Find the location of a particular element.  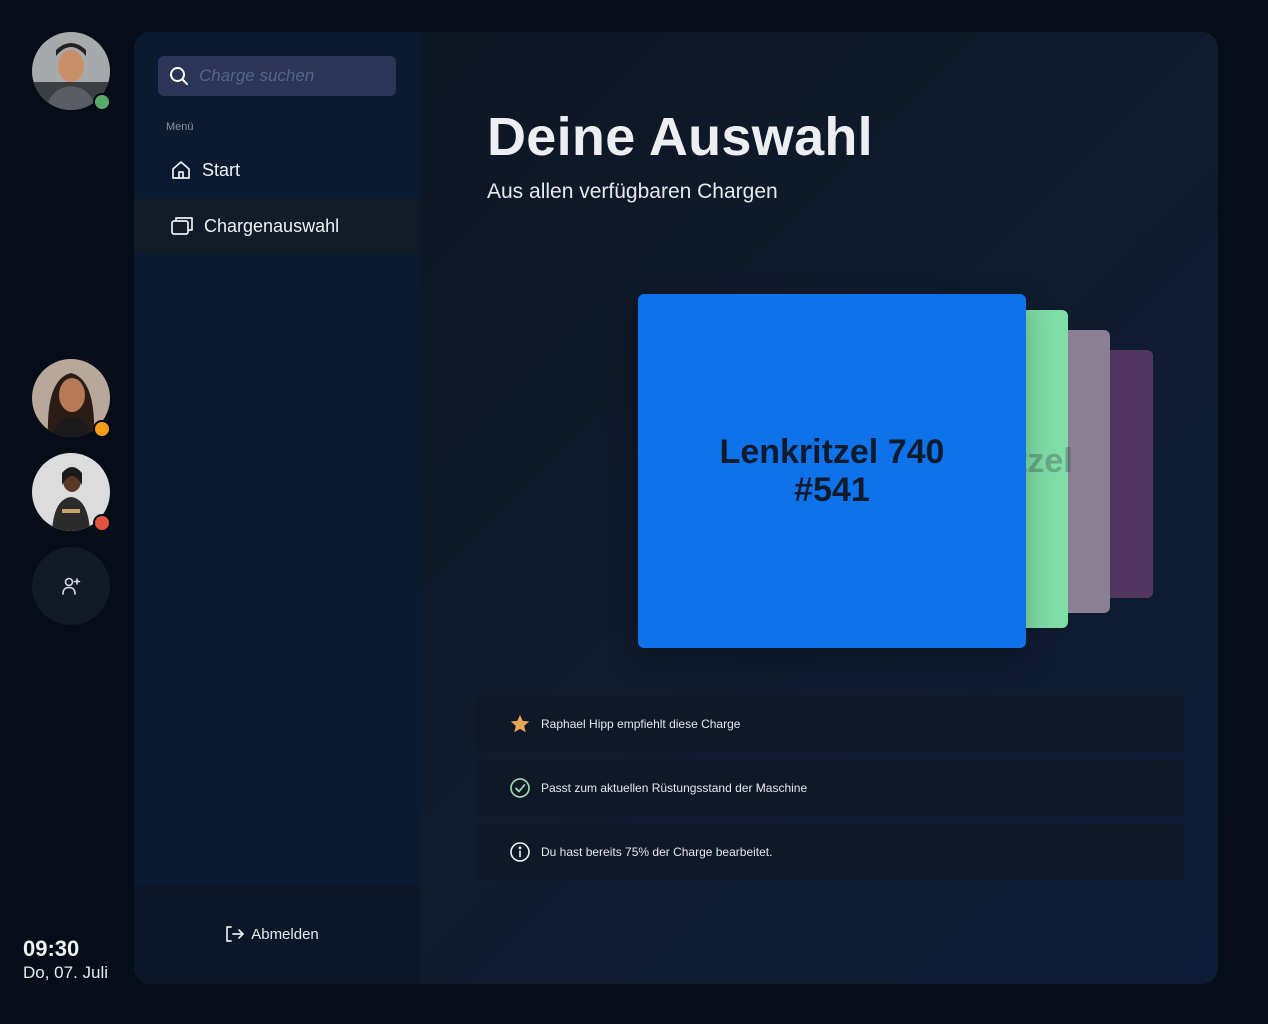

home-icon is located at coordinates (181, 170).